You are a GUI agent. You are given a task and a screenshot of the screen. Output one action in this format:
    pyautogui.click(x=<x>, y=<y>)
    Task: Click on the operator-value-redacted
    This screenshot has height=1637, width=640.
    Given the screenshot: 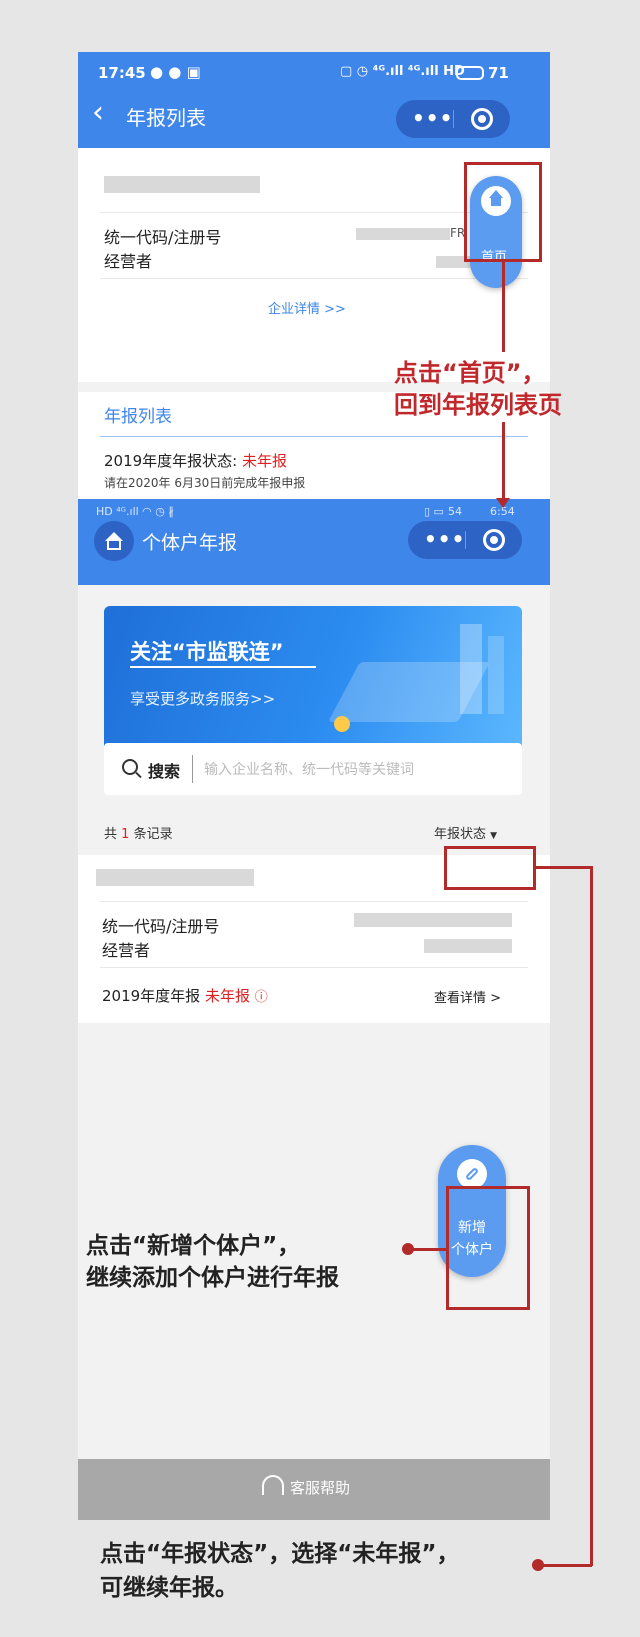 What is the action you would take?
    pyautogui.click(x=468, y=946)
    